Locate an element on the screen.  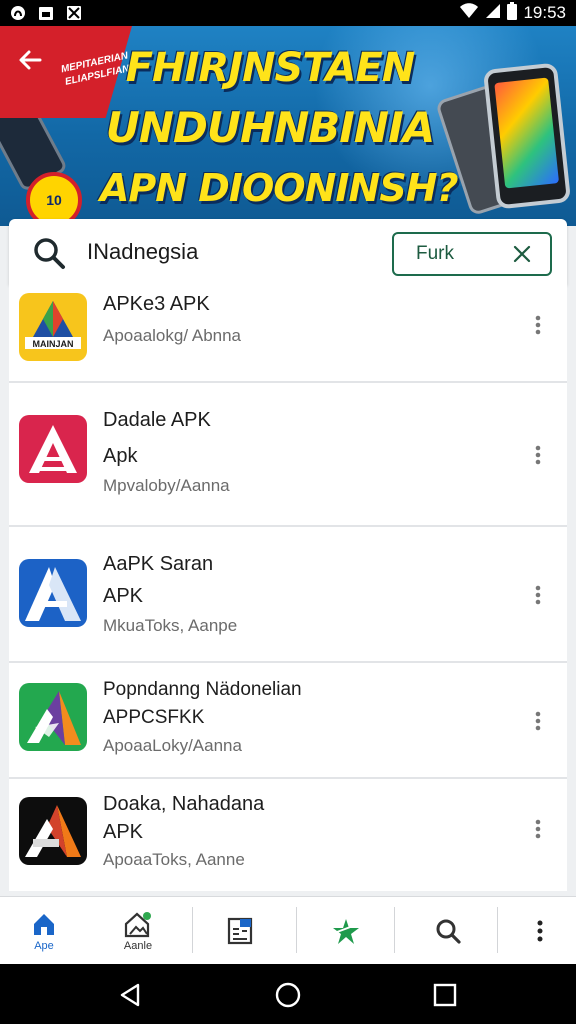
star-icon is located at coordinates (346, 931).